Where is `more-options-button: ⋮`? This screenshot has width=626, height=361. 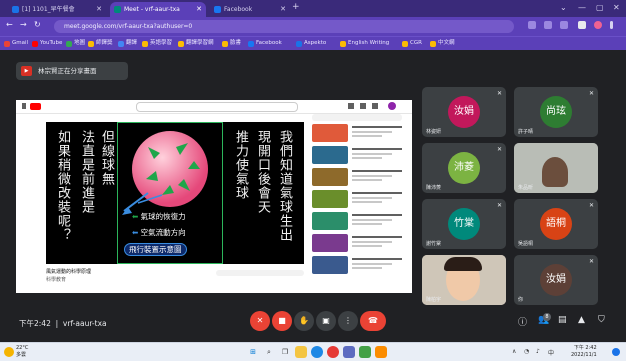 more-options-button: ⋮ is located at coordinates (348, 321).